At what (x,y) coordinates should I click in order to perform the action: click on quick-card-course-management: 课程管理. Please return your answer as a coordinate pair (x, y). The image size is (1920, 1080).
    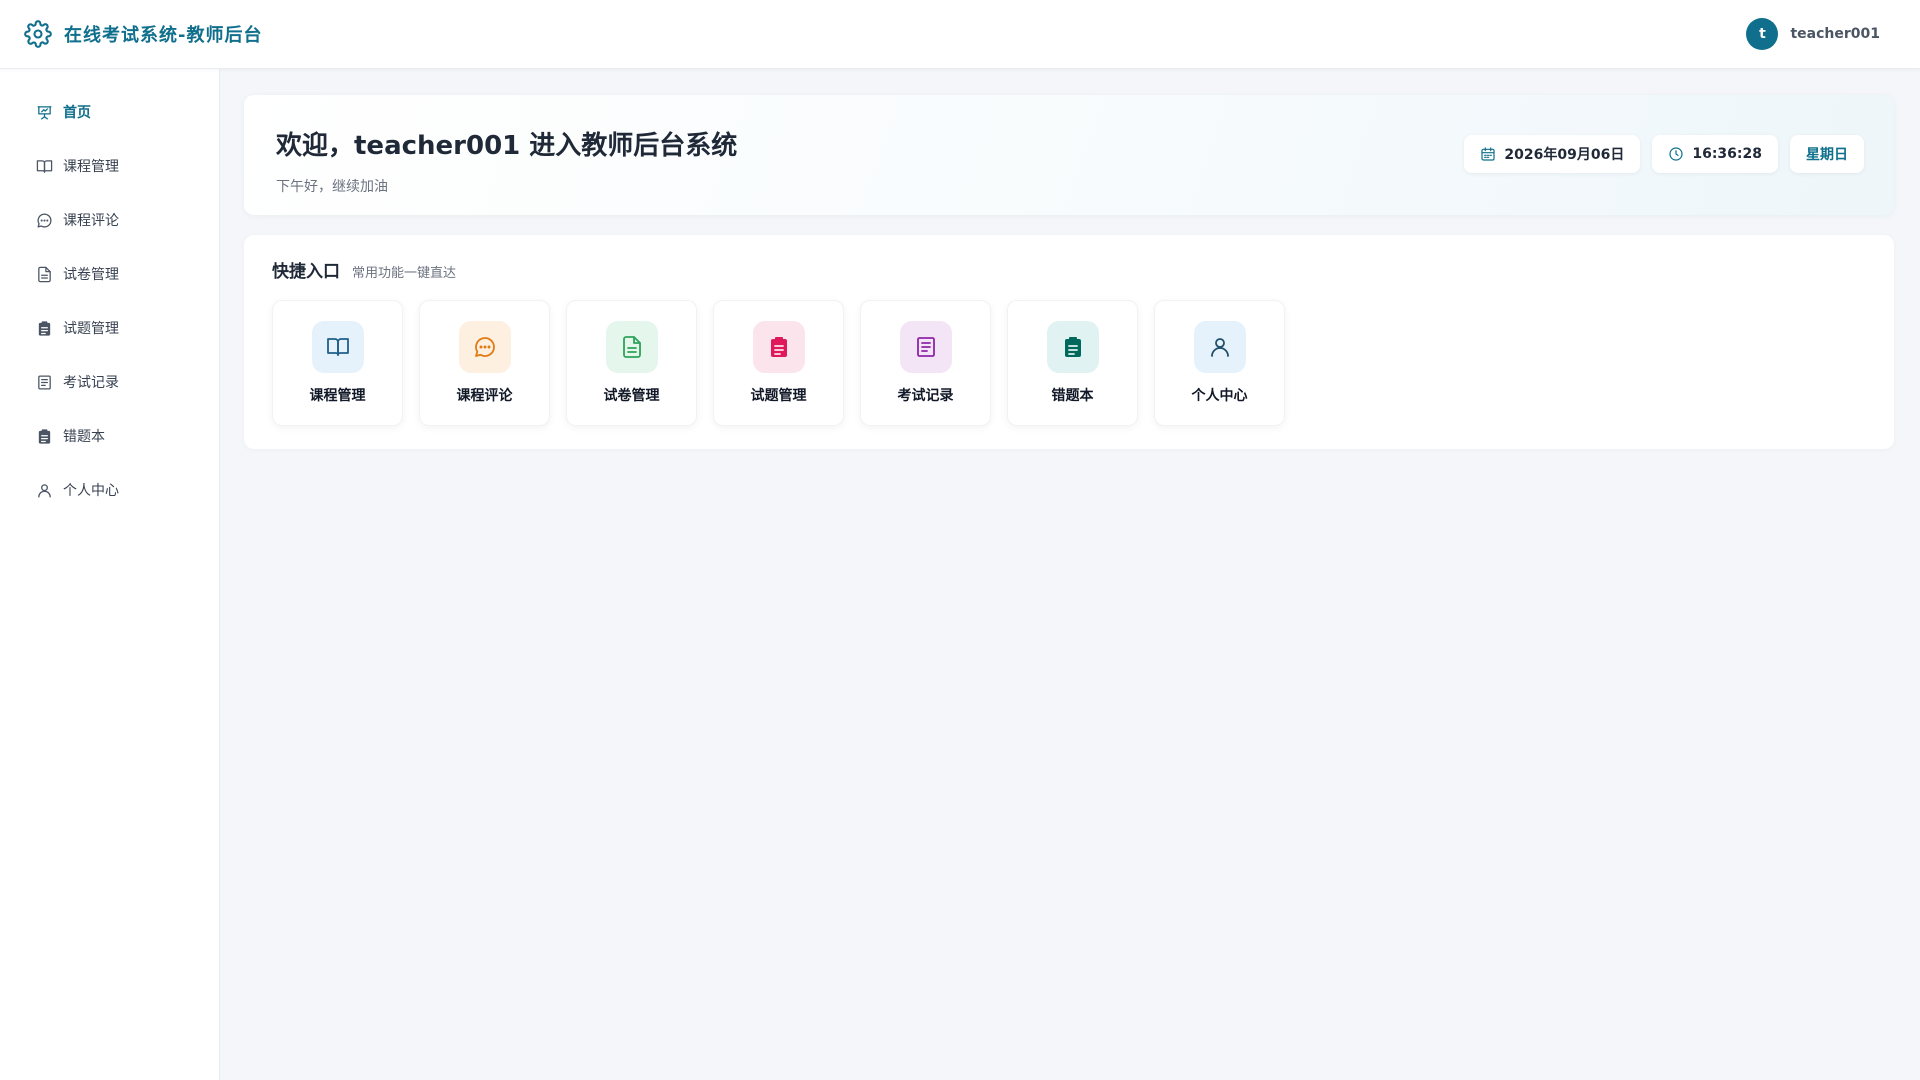
    Looking at the image, I should click on (337, 363).